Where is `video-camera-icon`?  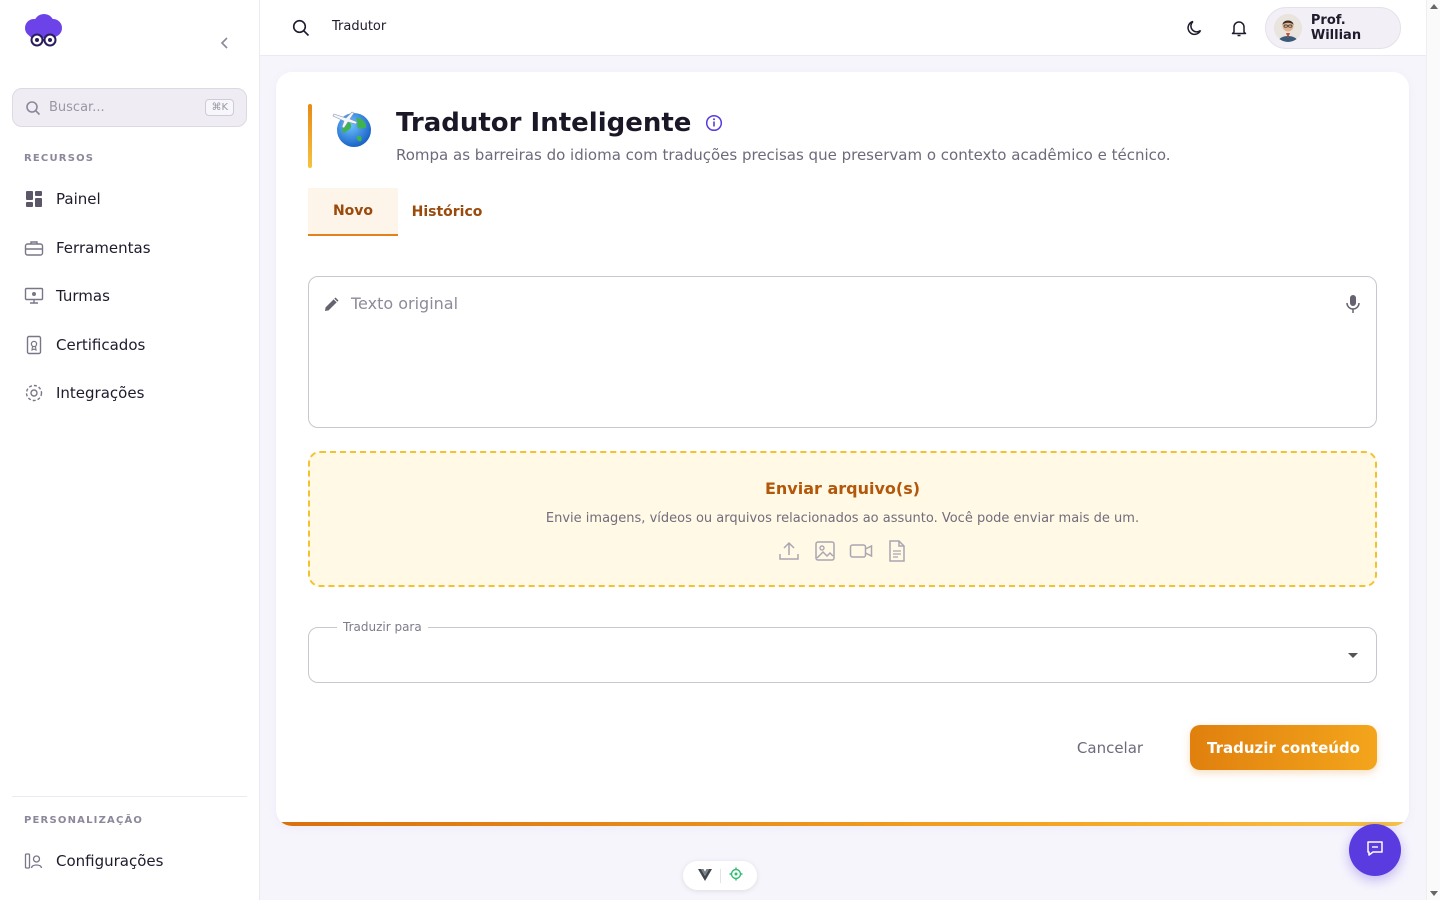 video-camera-icon is located at coordinates (861, 551).